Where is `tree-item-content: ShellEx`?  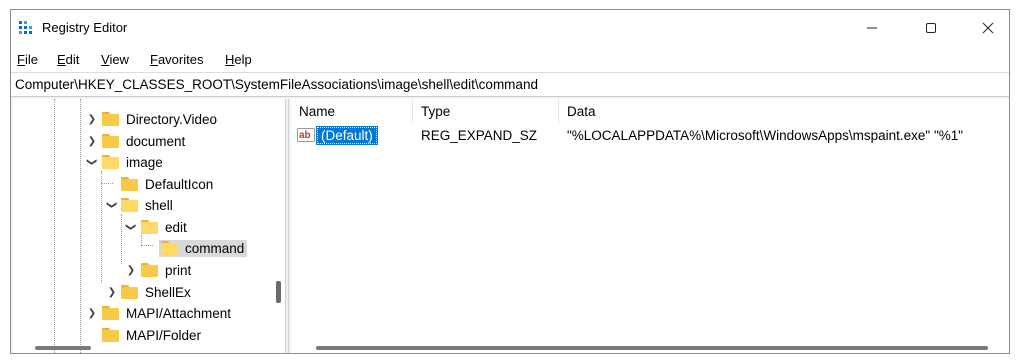
tree-item-content: ShellEx is located at coordinates (157, 292).